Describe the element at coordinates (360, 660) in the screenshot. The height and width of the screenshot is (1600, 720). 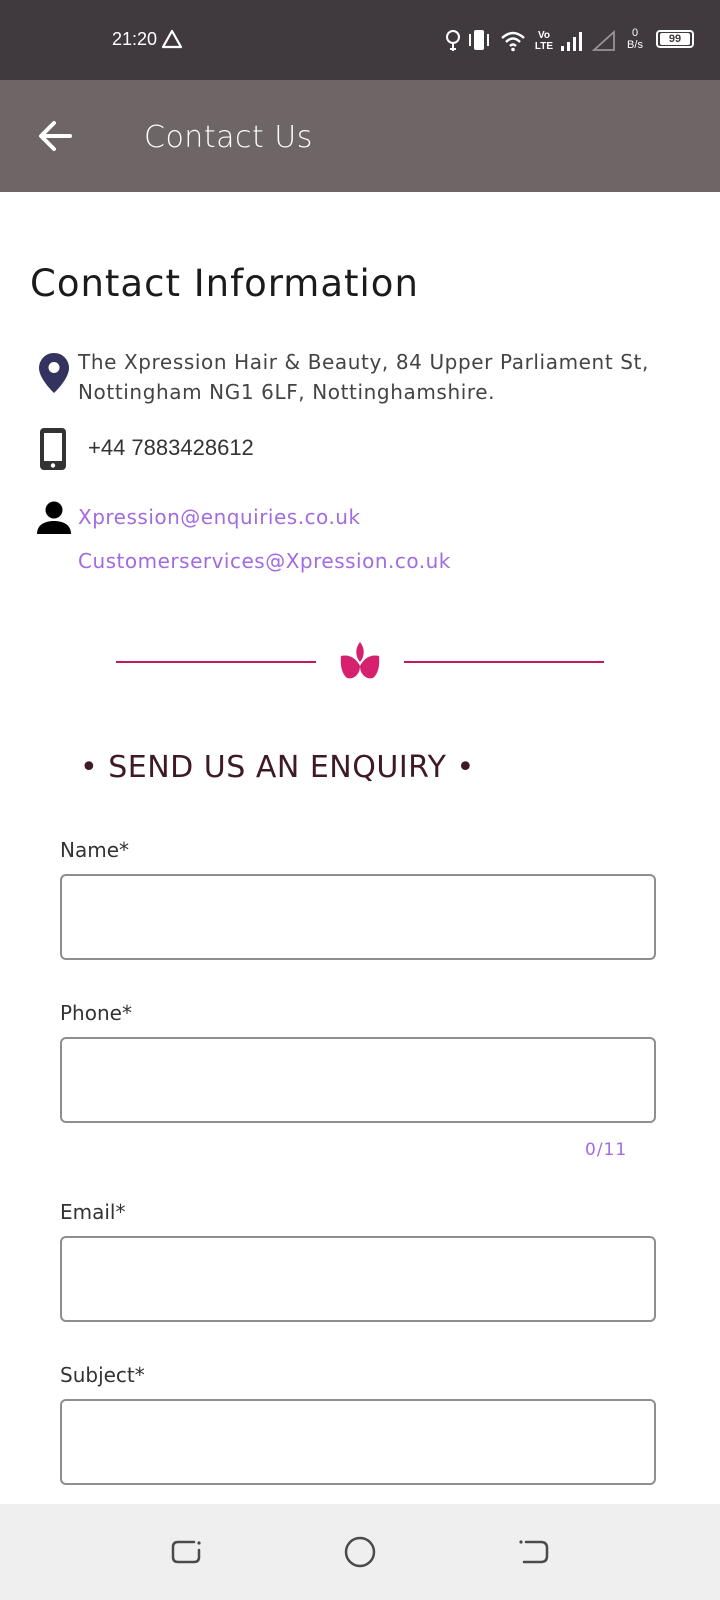
I see `lotus-icon` at that location.